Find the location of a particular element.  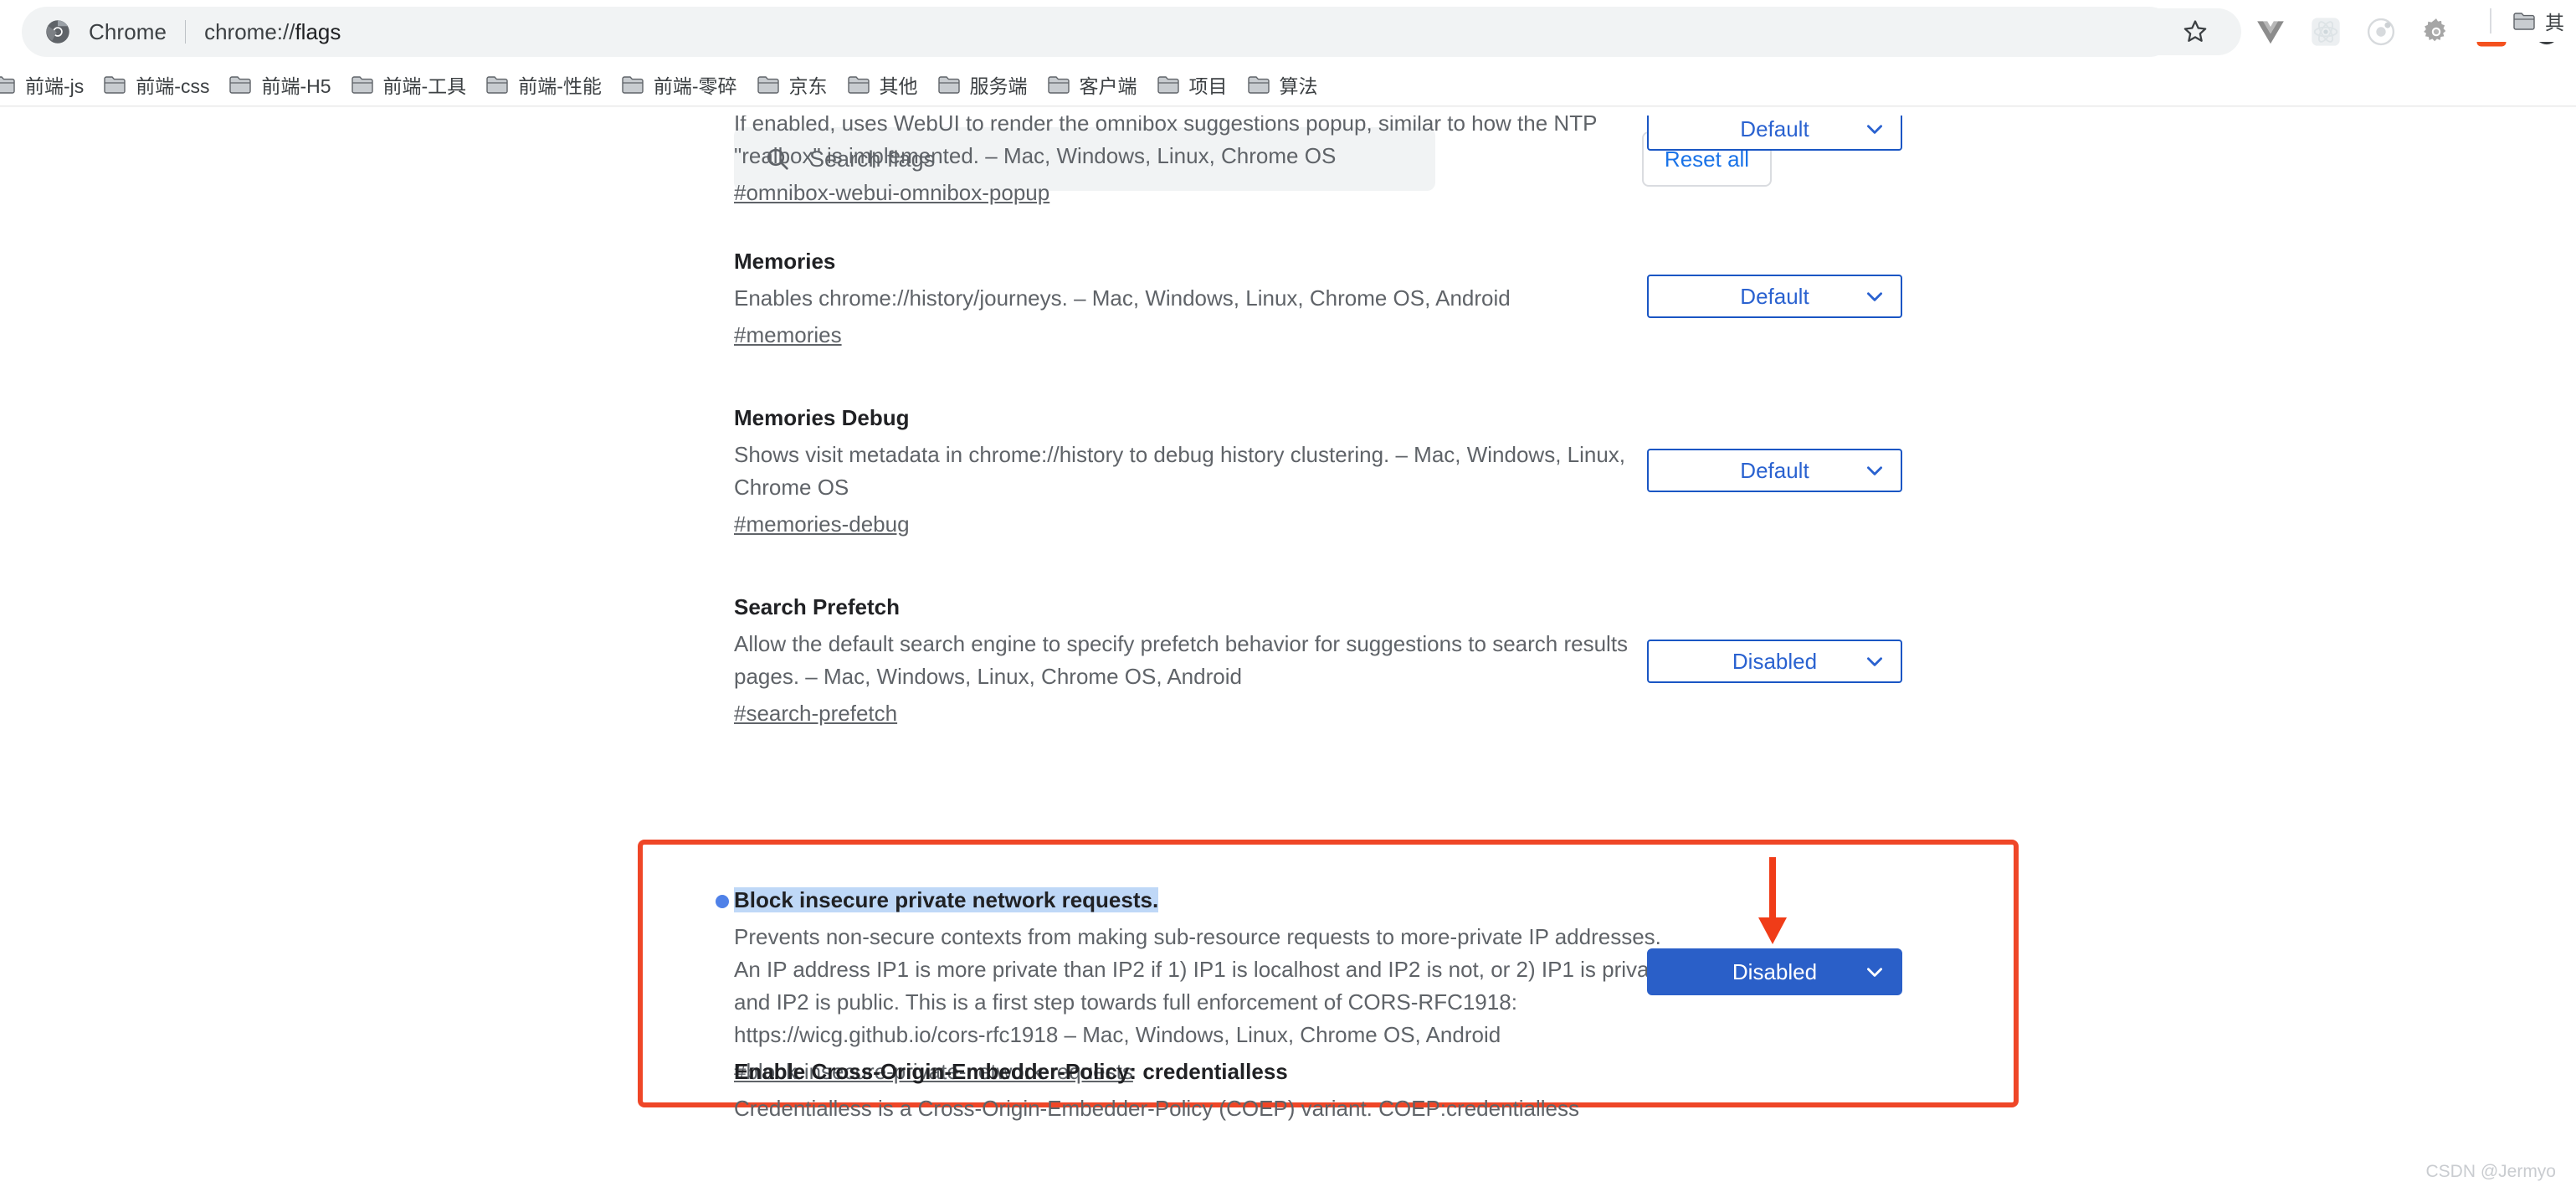

flag-anchor-link: #search-prefetch is located at coordinates (815, 713).